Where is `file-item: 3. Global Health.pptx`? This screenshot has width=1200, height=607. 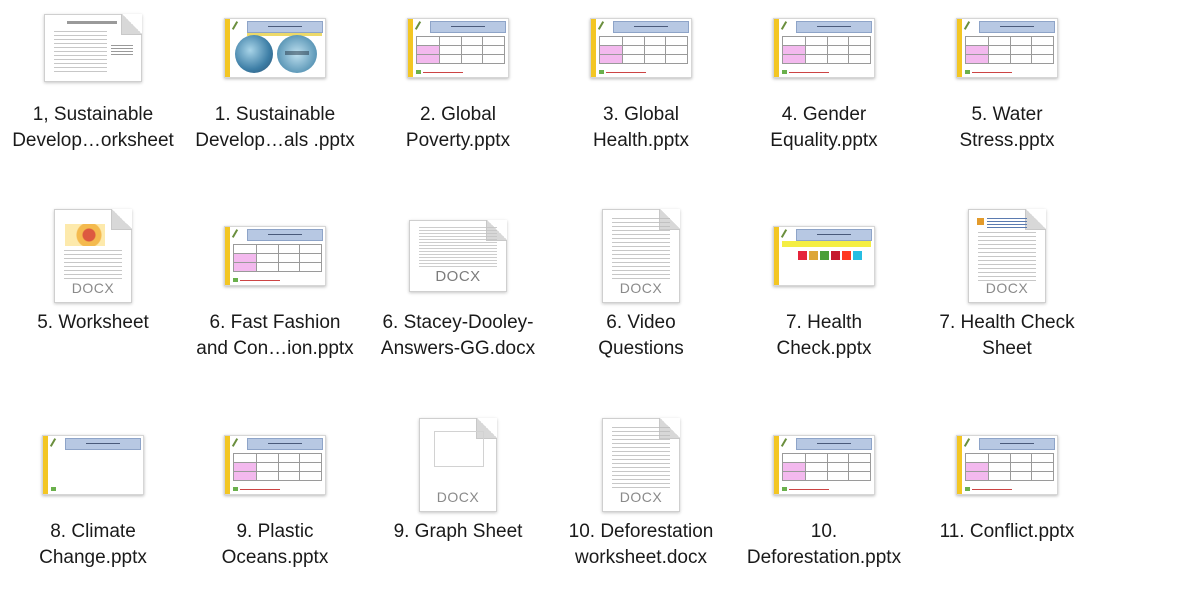 file-item: 3. Global Health.pptx is located at coordinates (641, 95).